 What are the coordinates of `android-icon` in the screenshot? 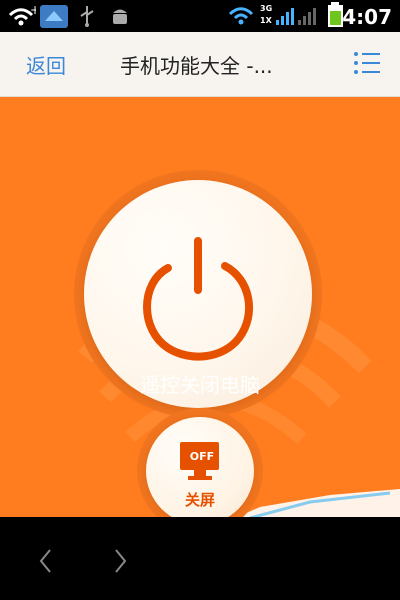 It's located at (120, 16).